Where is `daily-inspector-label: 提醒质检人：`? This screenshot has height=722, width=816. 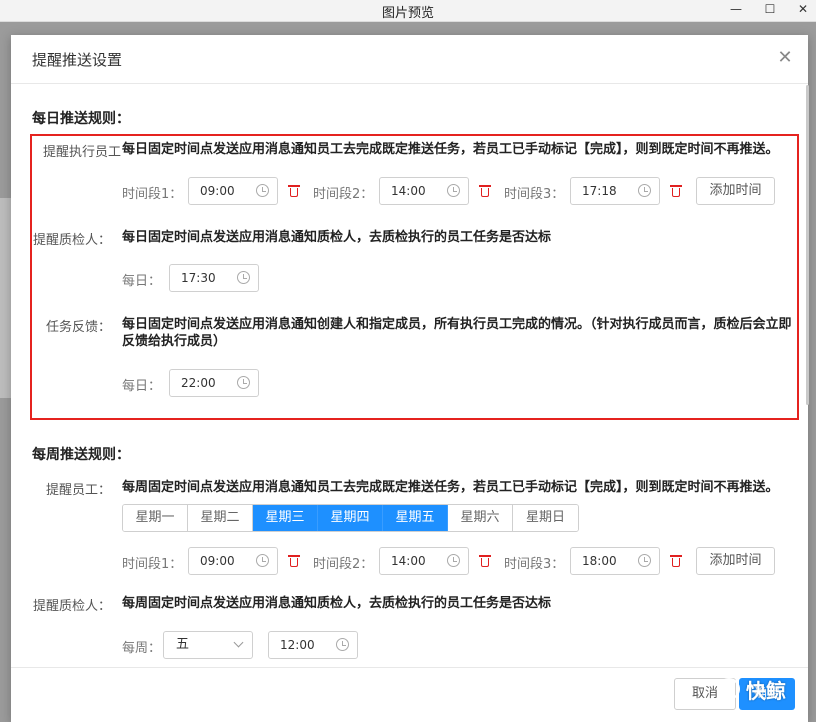
daily-inspector-label: 提醒质检人： is located at coordinates (71, 240).